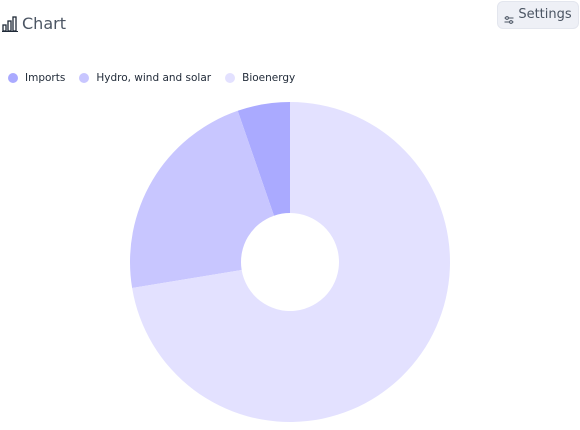 The image size is (580, 430). I want to click on legend-label-imports: Imports, so click(45, 78).